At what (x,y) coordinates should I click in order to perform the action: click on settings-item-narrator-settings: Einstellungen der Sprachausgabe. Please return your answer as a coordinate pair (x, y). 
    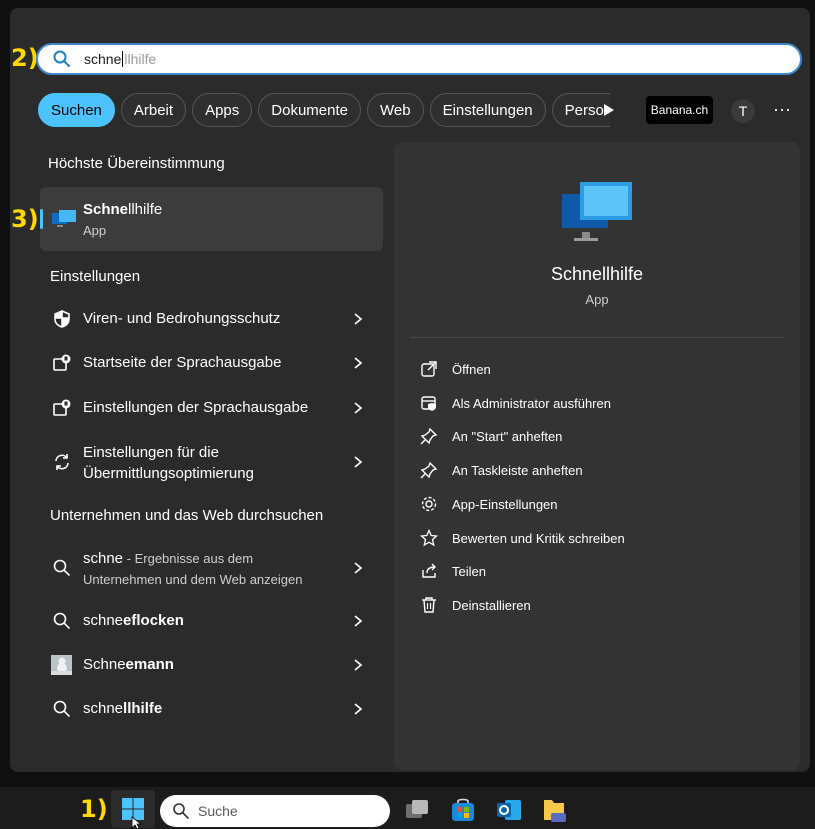
    Looking at the image, I should click on (211, 408).